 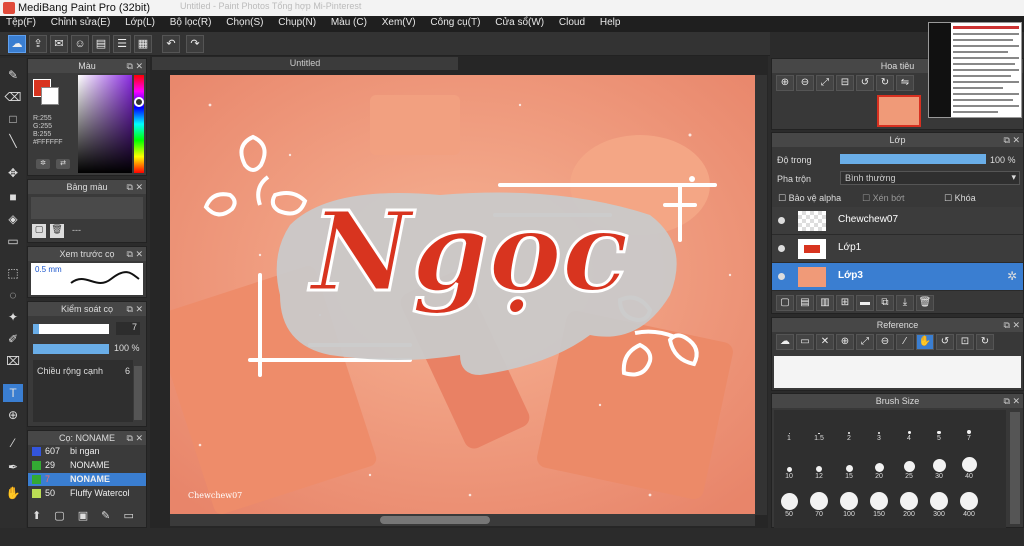 What do you see at coordinates (965, 342) in the screenshot?
I see `fit-window-icon: ⊡` at bounding box center [965, 342].